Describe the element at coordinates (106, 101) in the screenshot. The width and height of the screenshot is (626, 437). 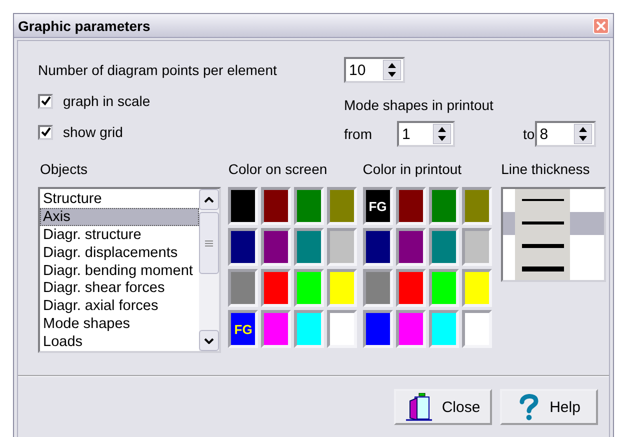
I see `checkbox-label: graph in scale` at that location.